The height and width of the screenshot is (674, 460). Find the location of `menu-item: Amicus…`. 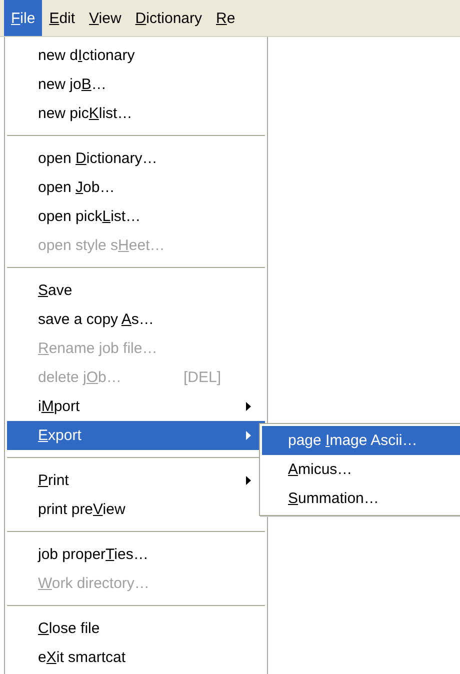

menu-item: Amicus… is located at coordinates (361, 469).